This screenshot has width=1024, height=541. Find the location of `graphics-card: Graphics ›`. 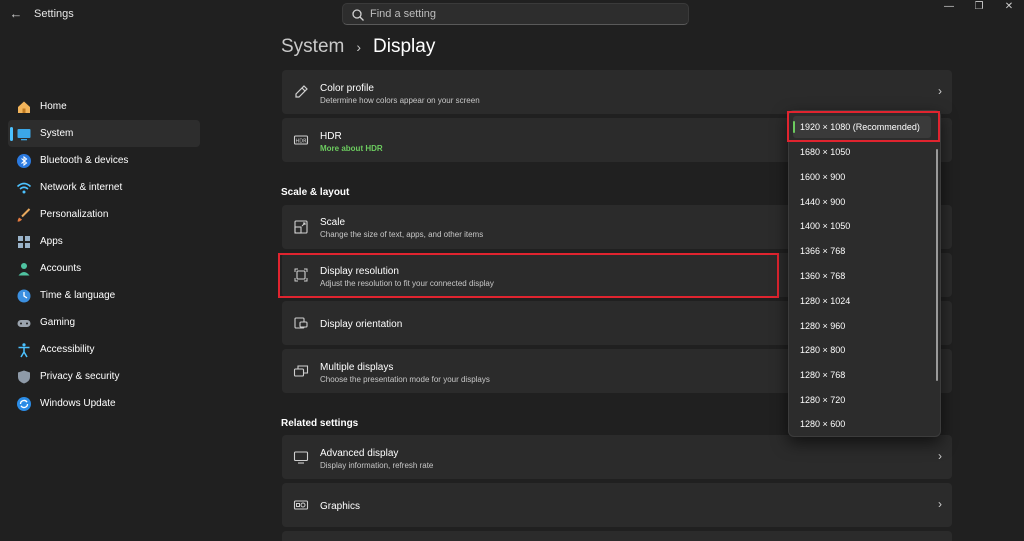

graphics-card: Graphics › is located at coordinates (617, 505).